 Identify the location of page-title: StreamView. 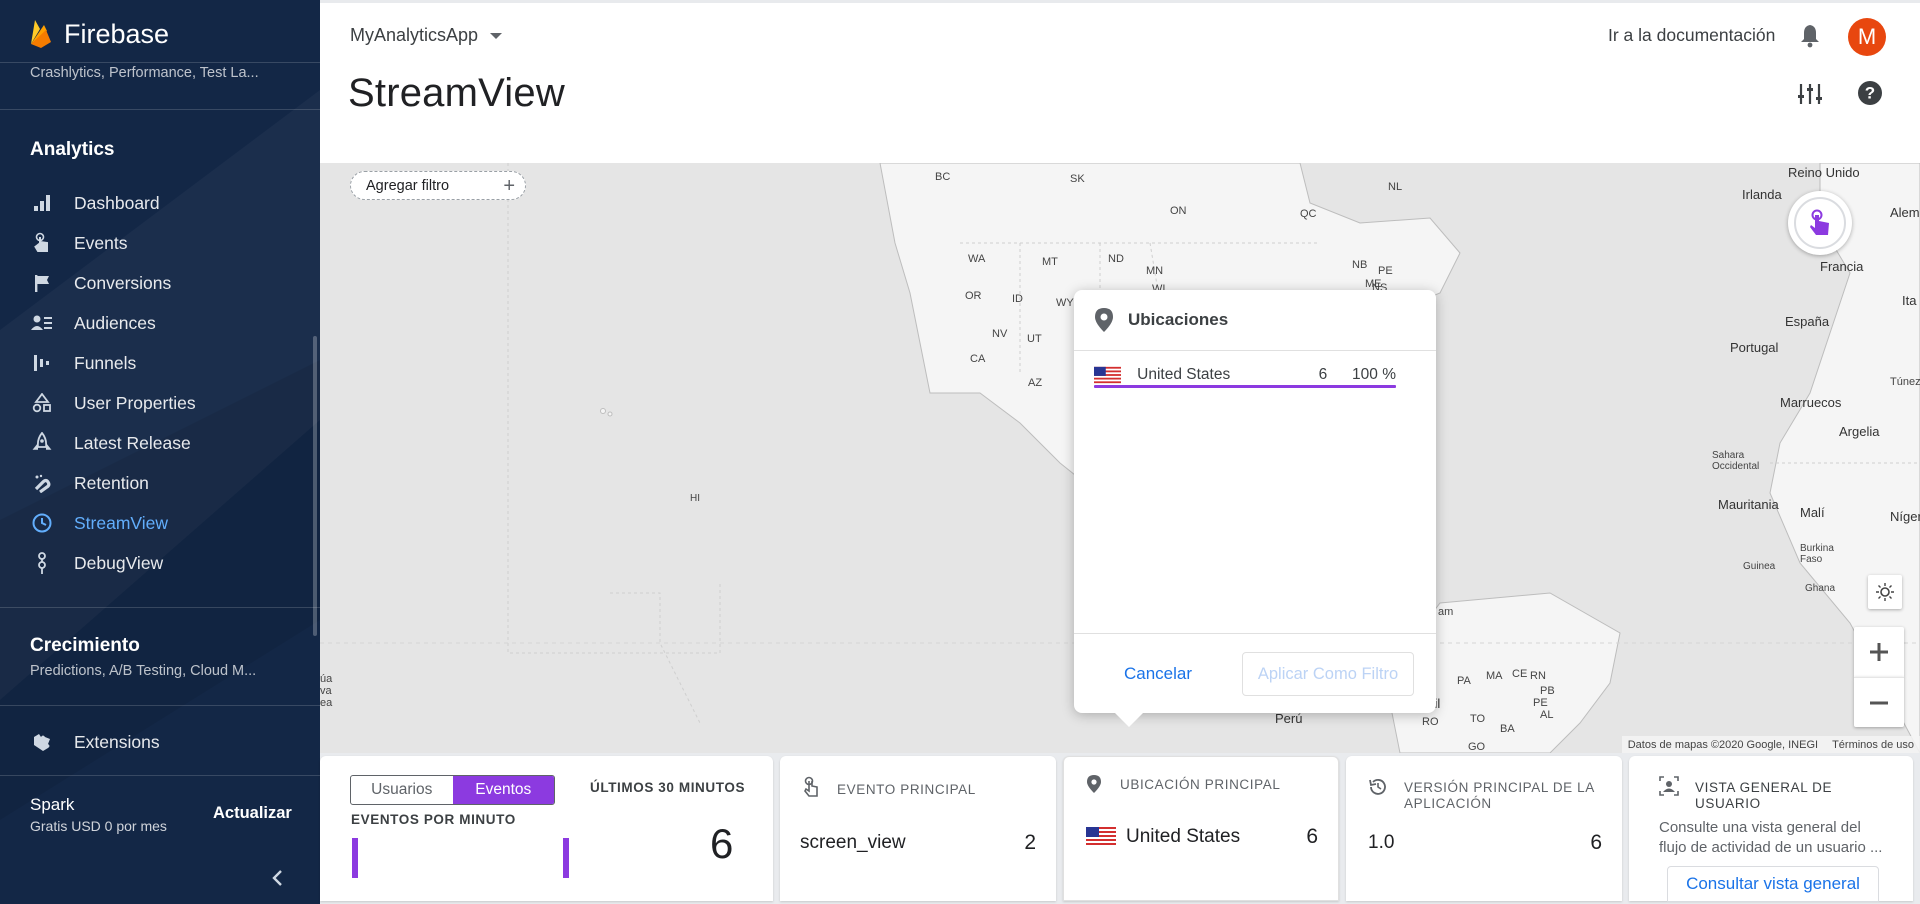
(456, 93).